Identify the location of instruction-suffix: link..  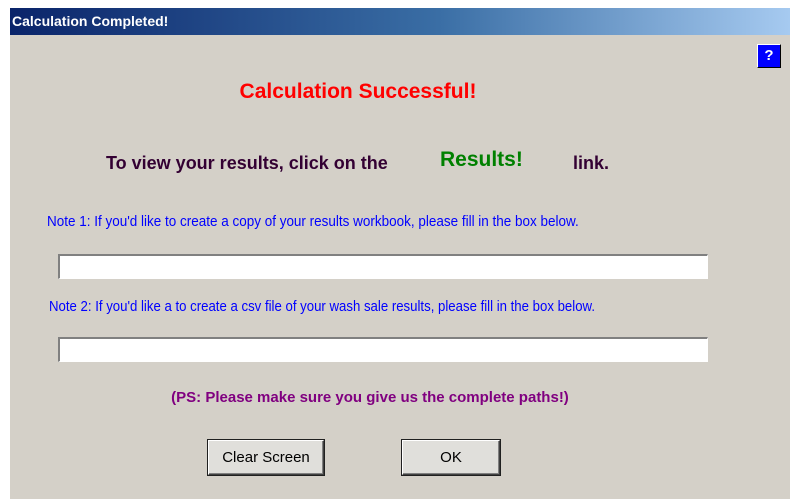
(591, 163).